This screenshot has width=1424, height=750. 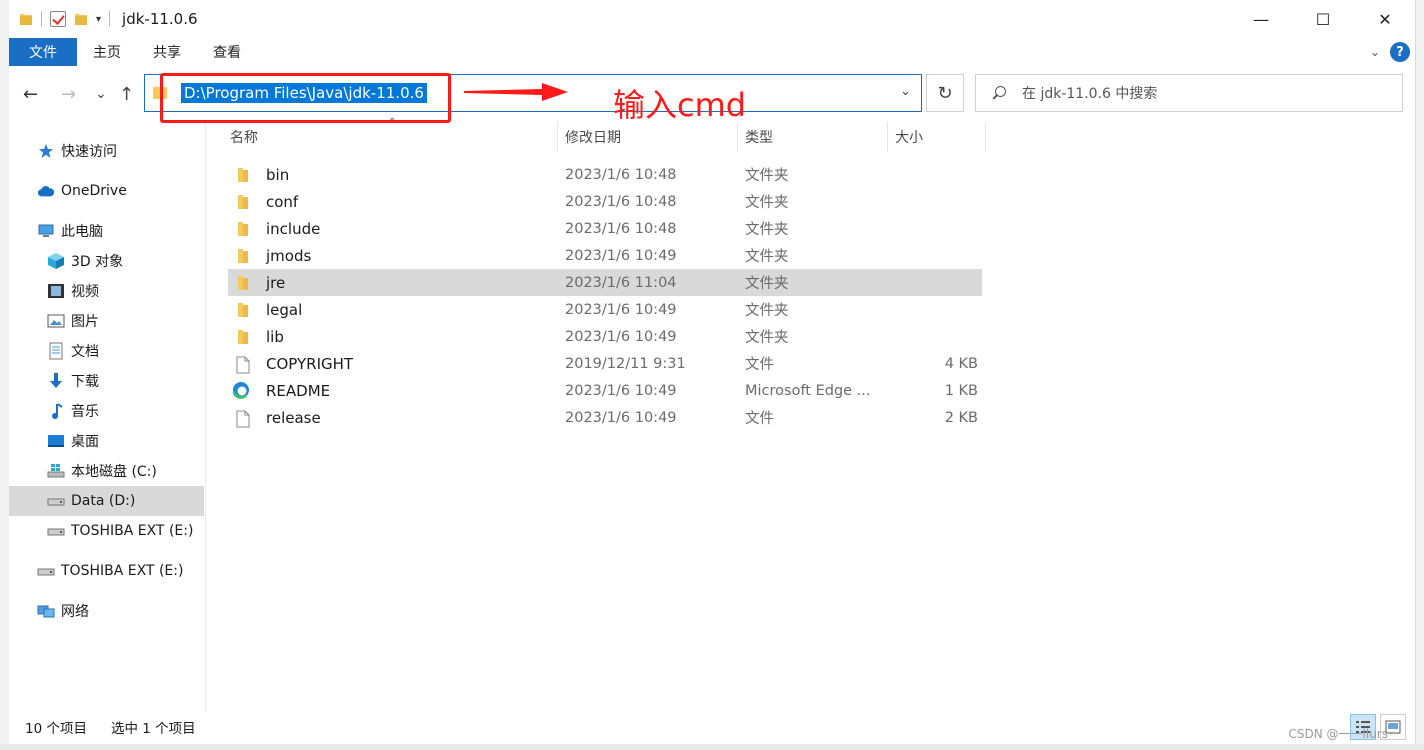 What do you see at coordinates (106, 191) in the screenshot?
I see `sidebar-item: OneDrive` at bounding box center [106, 191].